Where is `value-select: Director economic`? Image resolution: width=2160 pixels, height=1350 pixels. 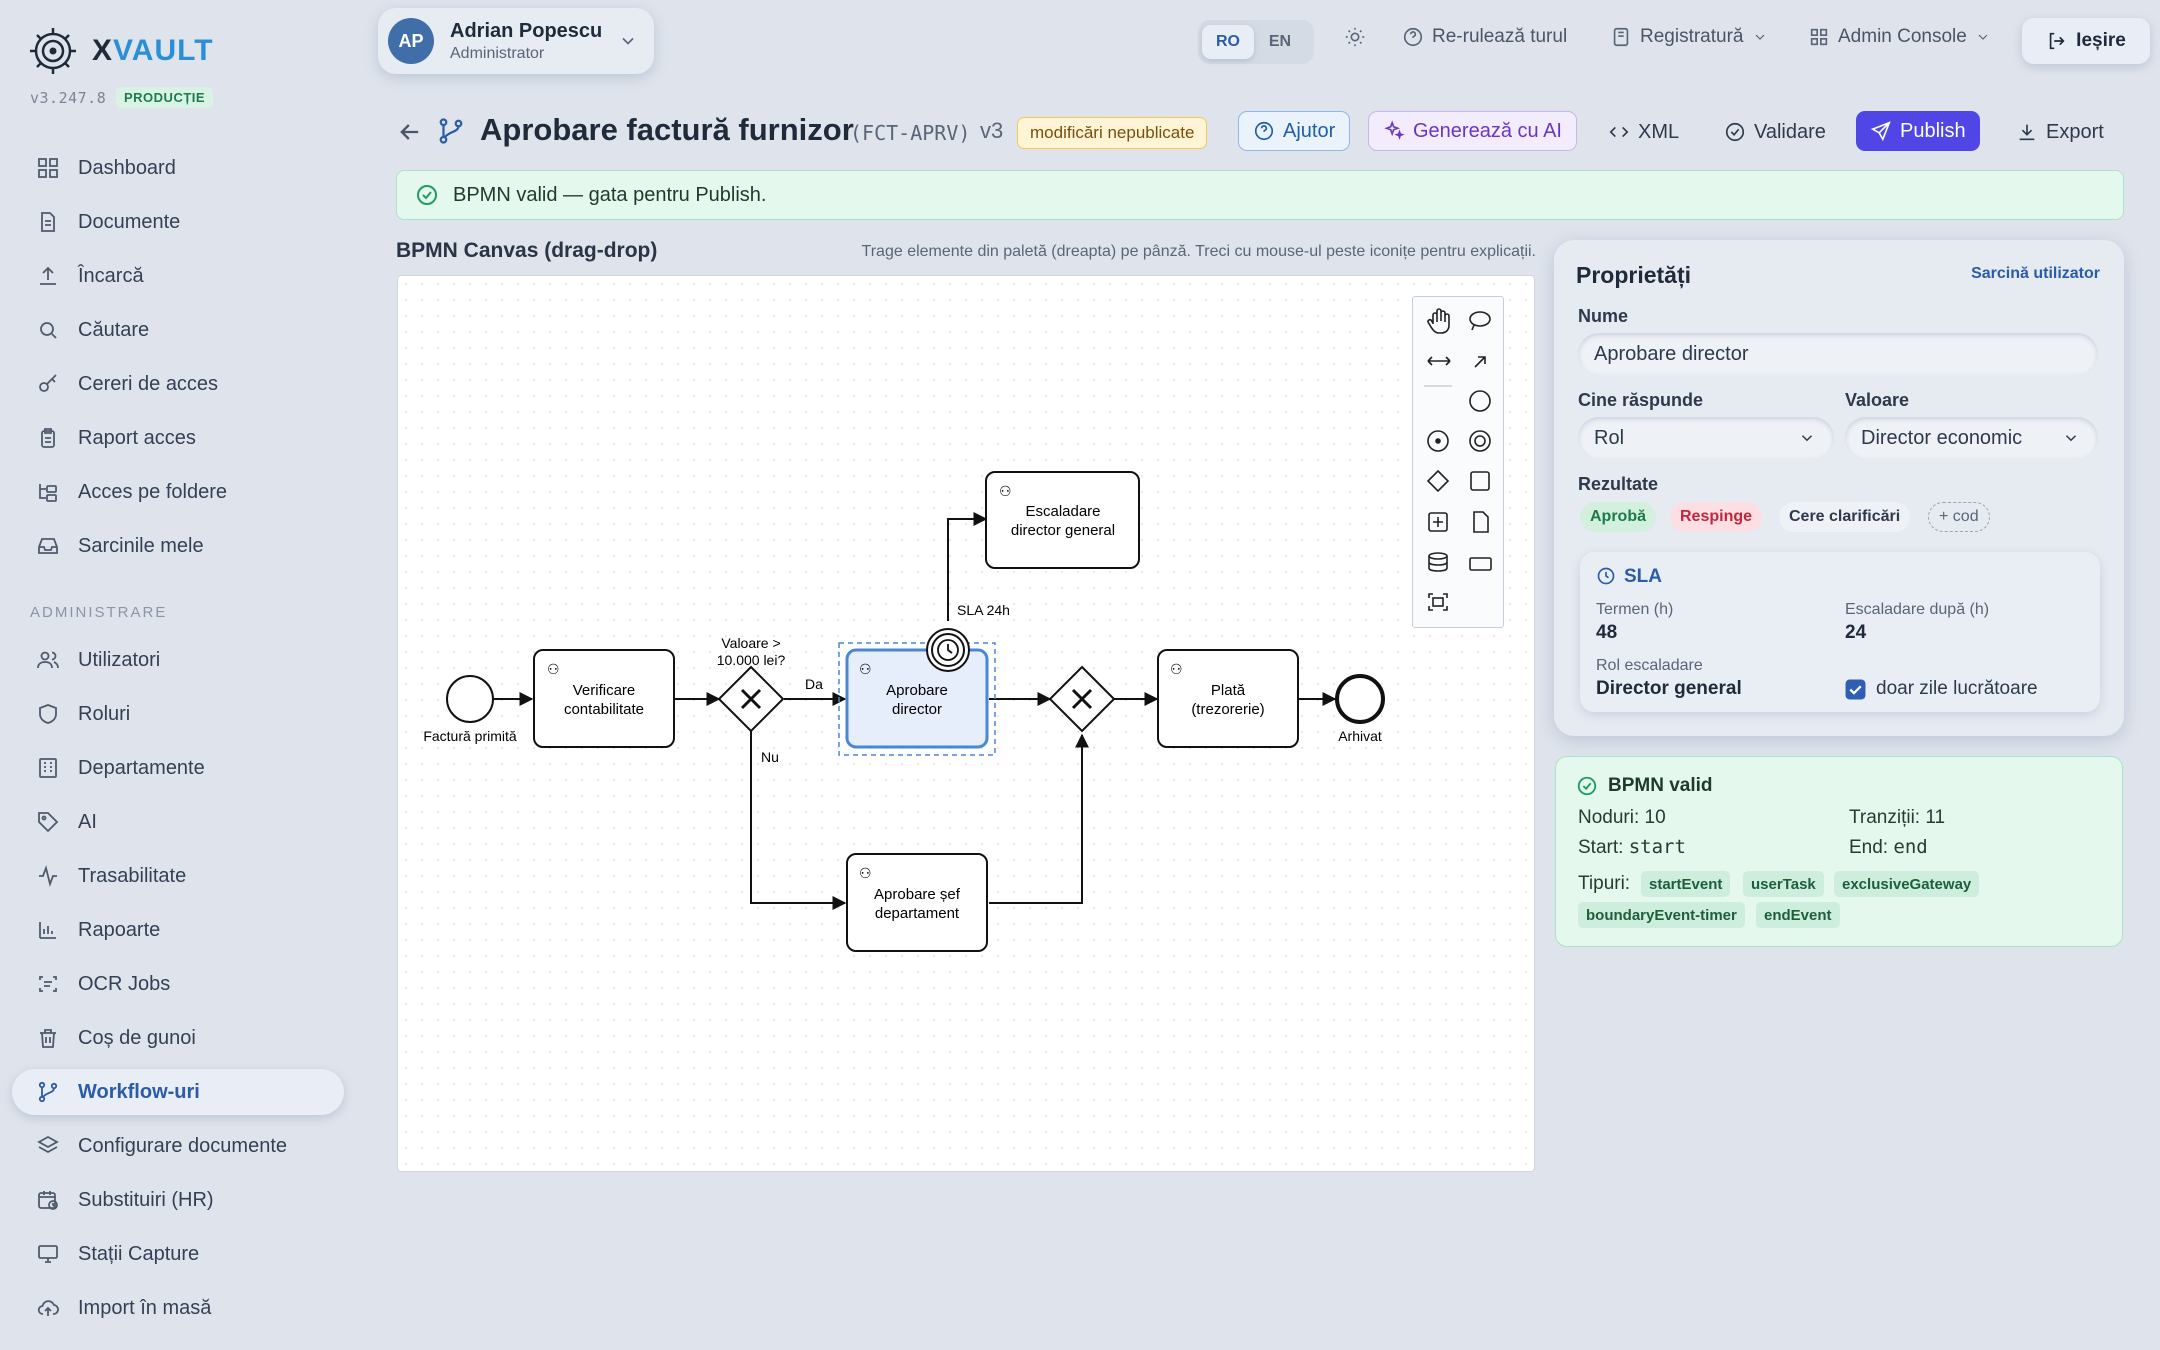 value-select: Director economic is located at coordinates (1971, 438).